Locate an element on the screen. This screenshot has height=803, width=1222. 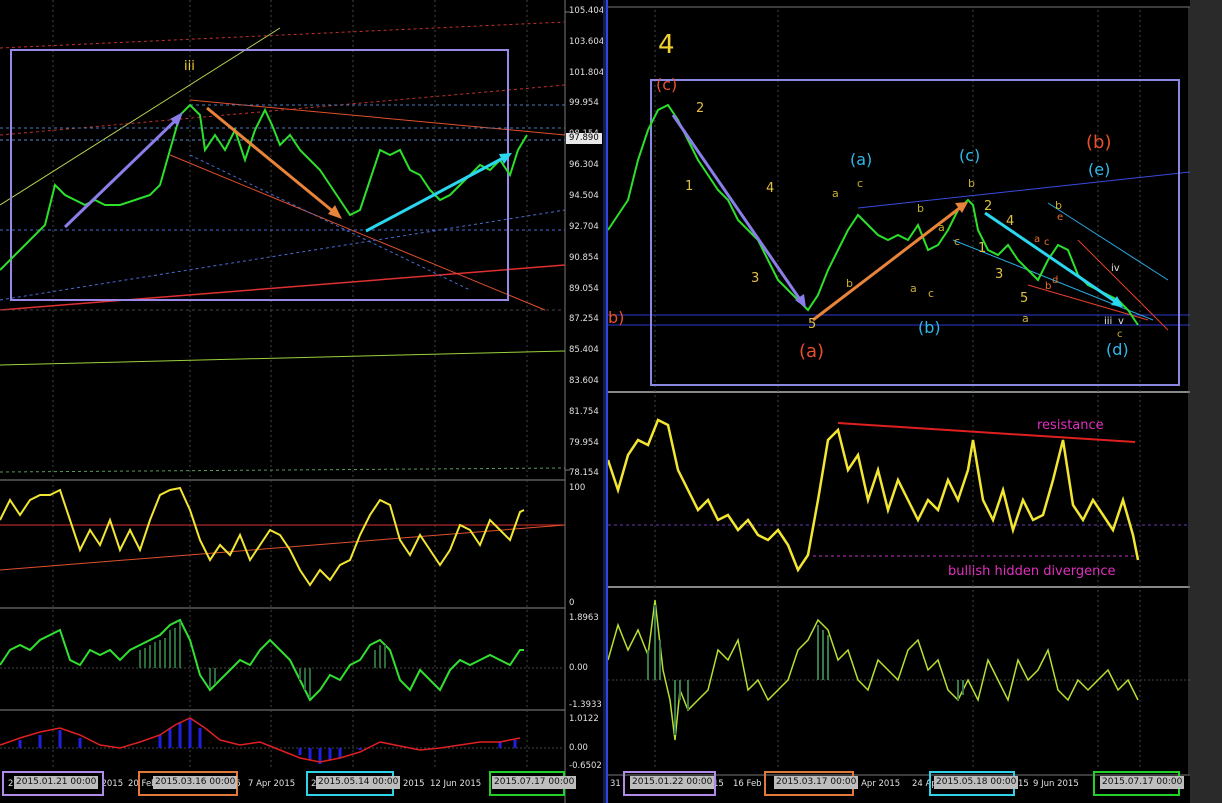
date-marker-2: 2015.03.16 00:00 is located at coordinates (195, 782).